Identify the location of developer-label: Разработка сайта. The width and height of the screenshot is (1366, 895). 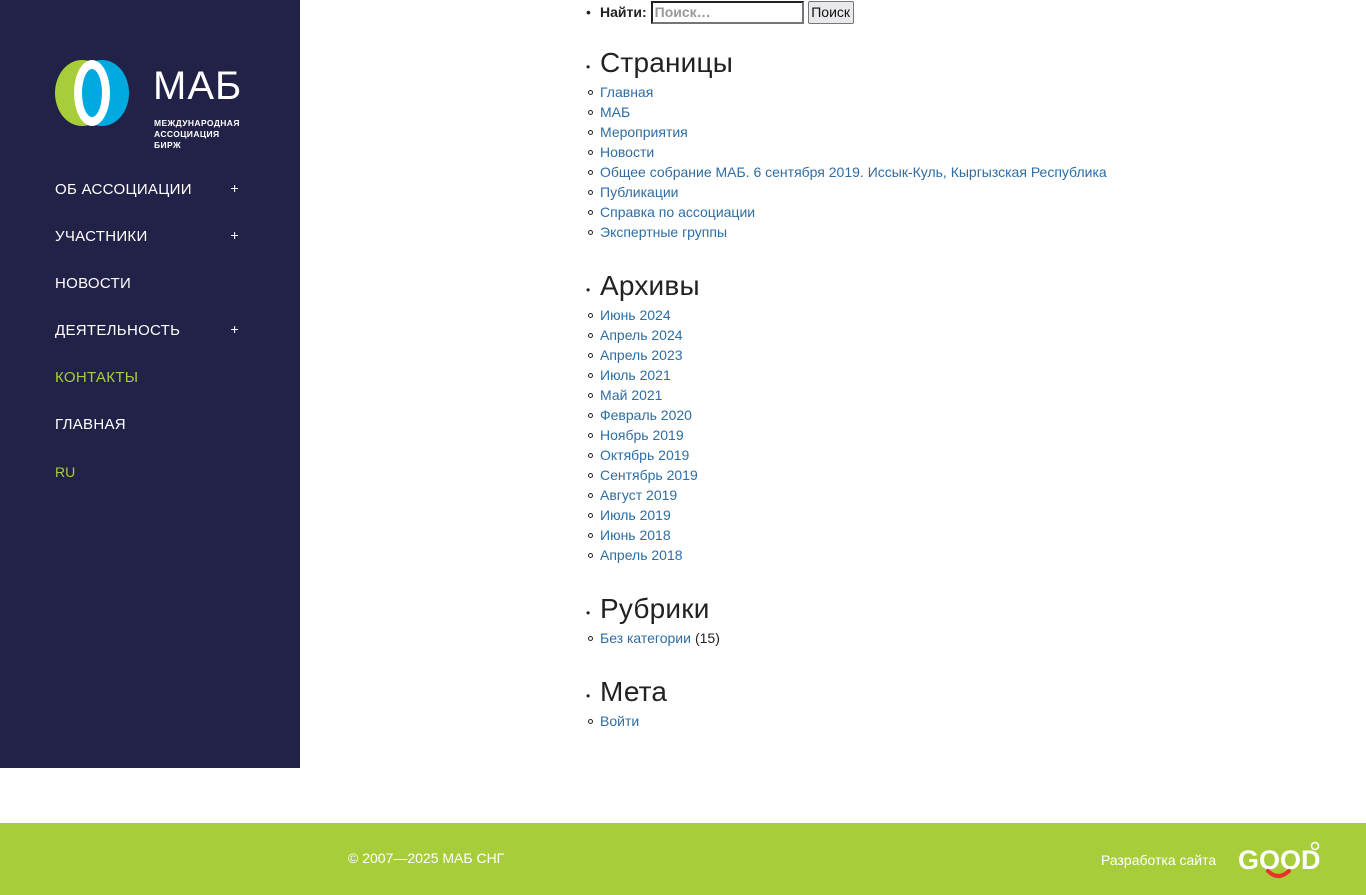
(1159, 860).